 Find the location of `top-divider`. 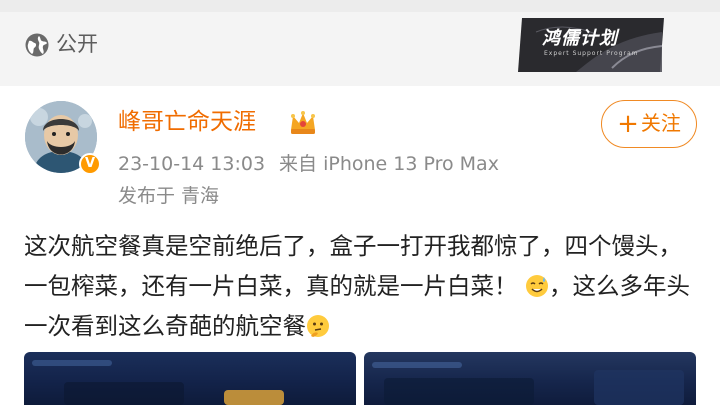

top-divider is located at coordinates (360, 6).